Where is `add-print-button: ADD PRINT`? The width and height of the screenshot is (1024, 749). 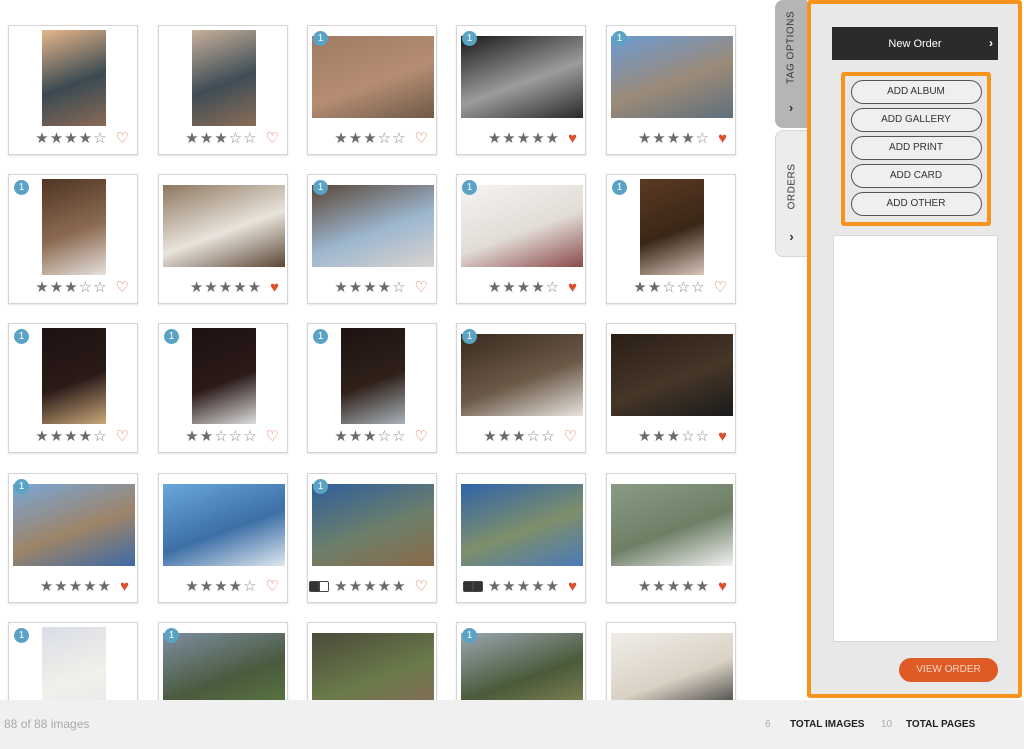
add-print-button: ADD PRINT is located at coordinates (916, 148).